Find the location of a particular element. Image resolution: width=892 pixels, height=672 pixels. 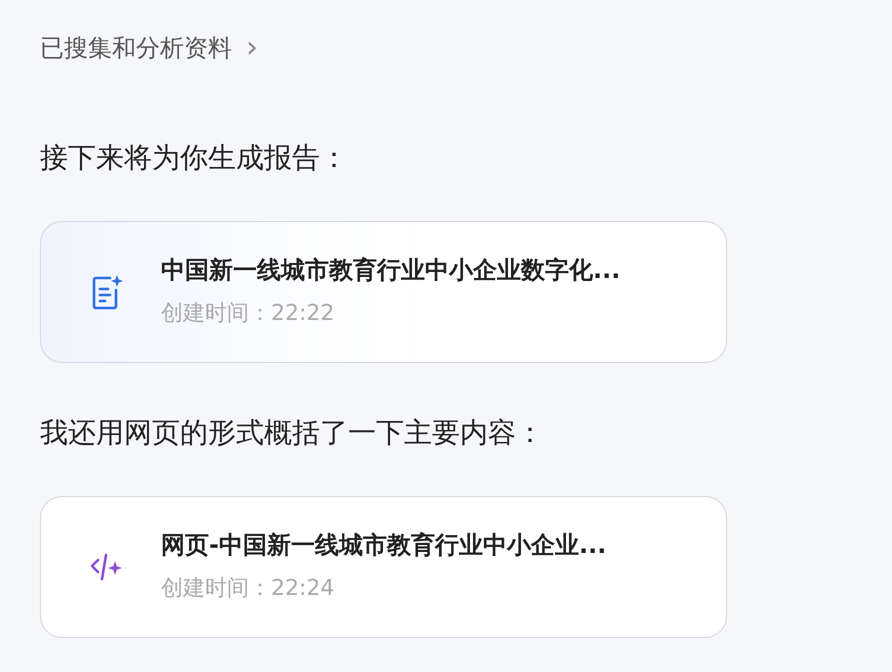

document-sparkle-icon is located at coordinates (107, 292).